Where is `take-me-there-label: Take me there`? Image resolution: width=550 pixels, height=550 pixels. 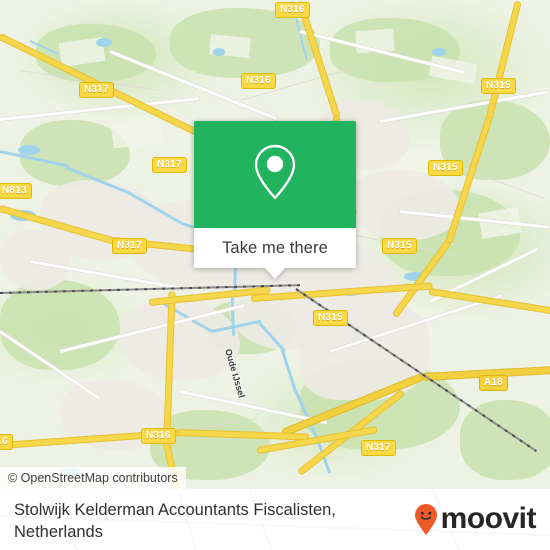 take-me-there-label: Take me there is located at coordinates (275, 247).